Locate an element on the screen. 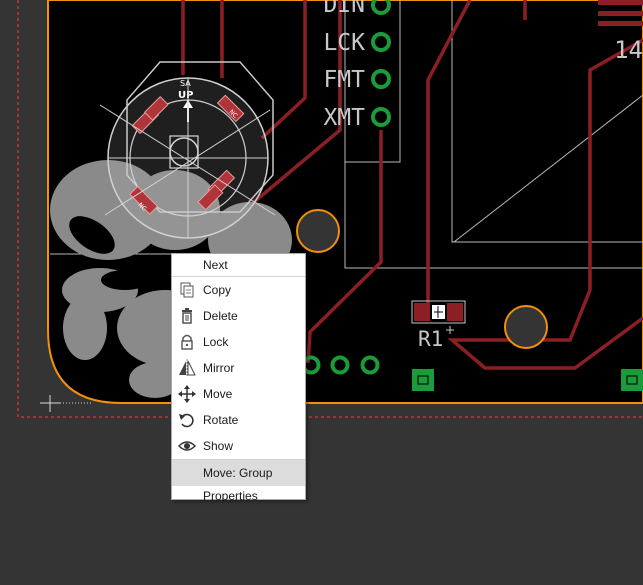 Image resolution: width=643 pixels, height=585 pixels. switch-badge-up: UP is located at coordinates (185, 95).